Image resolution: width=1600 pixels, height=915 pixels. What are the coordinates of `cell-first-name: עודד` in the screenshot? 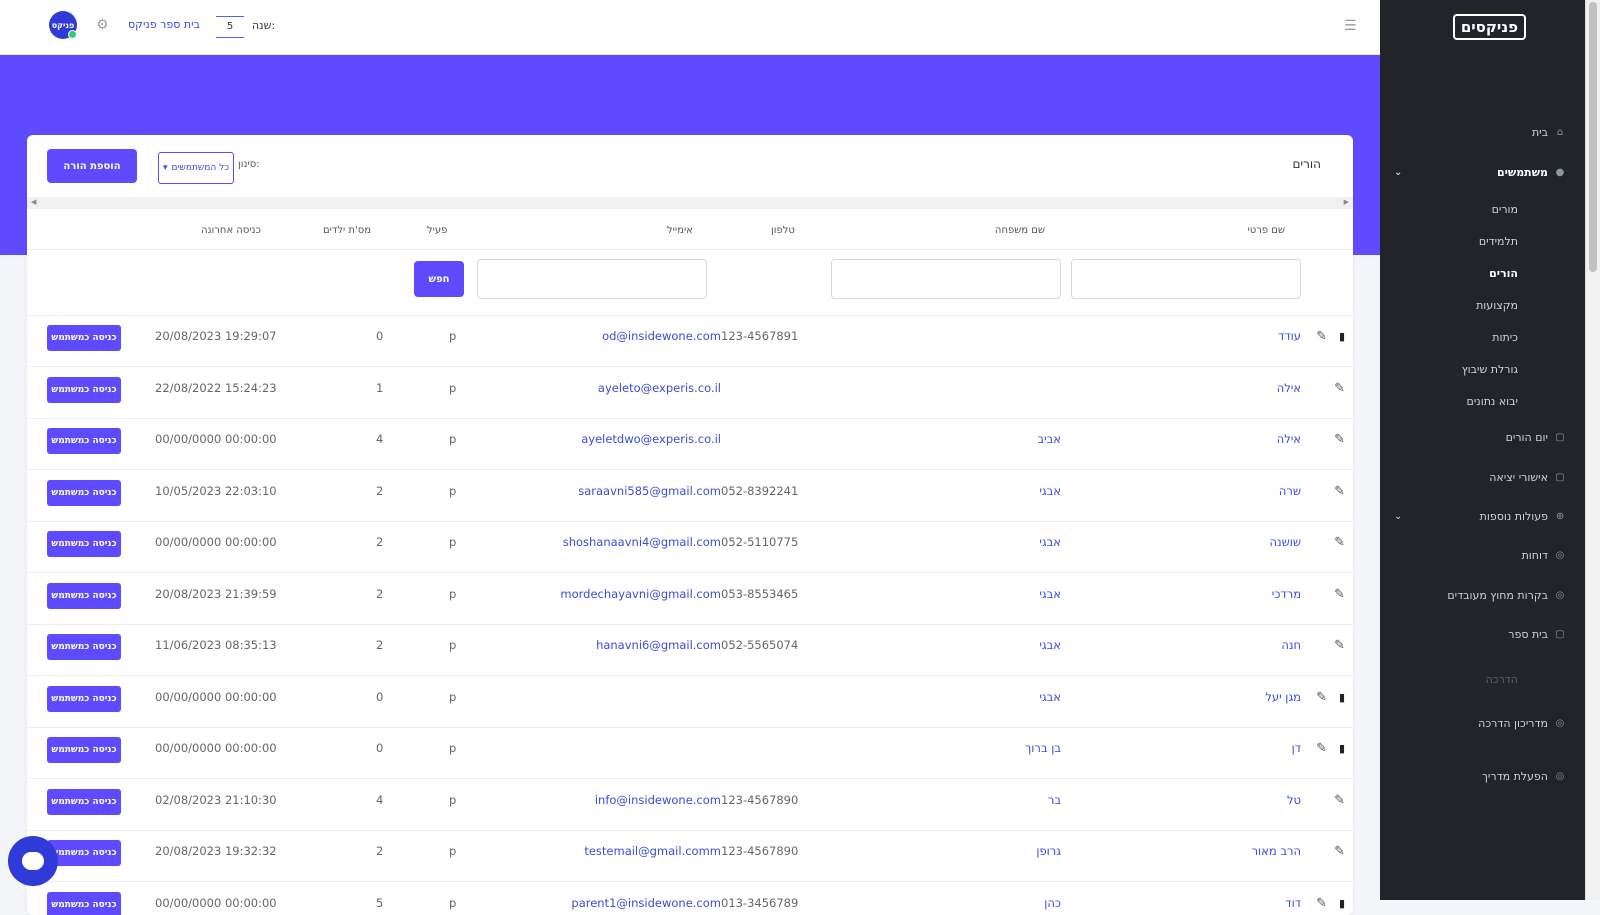 It's located at (1289, 336).